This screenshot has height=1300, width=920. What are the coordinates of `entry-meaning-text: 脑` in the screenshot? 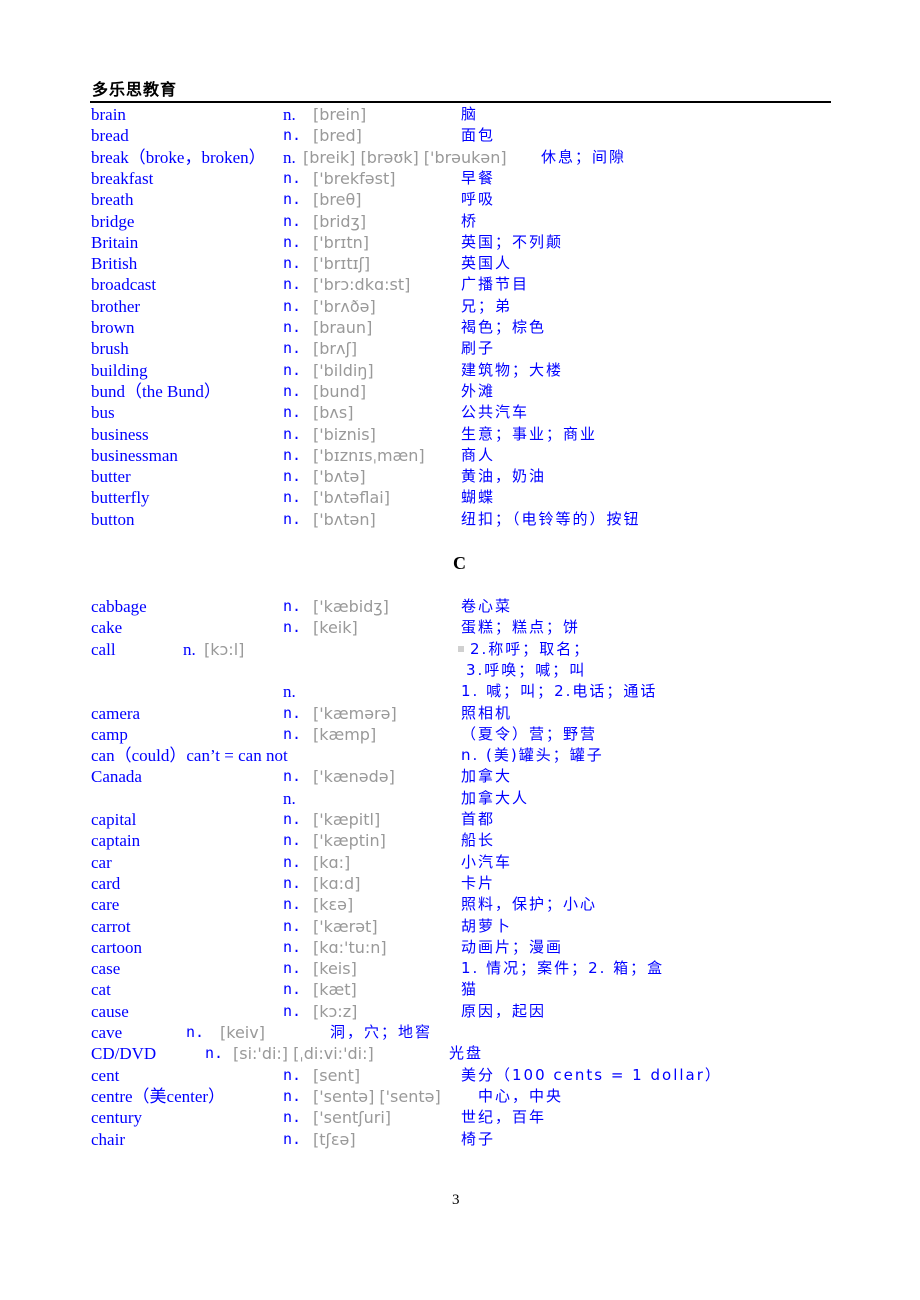 It's located at (470, 114).